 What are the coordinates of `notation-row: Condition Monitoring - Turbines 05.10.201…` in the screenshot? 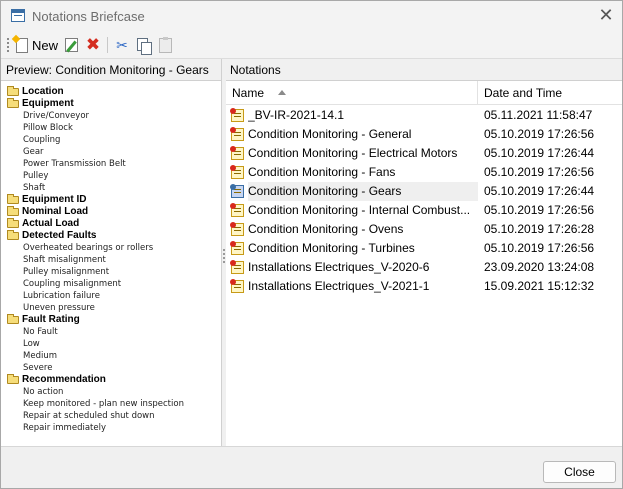 It's located at (424, 248).